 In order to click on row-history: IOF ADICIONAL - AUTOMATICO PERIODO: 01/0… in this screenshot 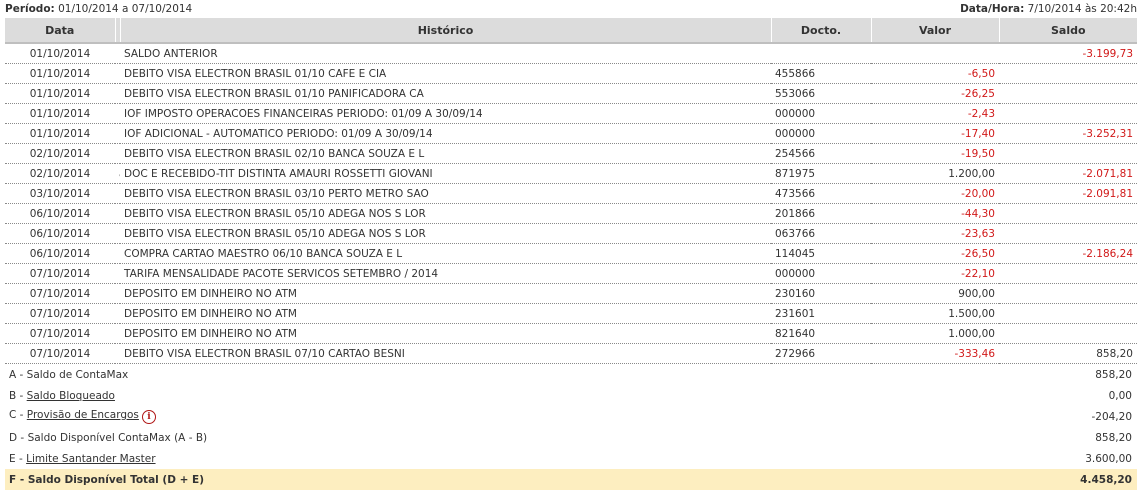, I will do `click(445, 133)`.